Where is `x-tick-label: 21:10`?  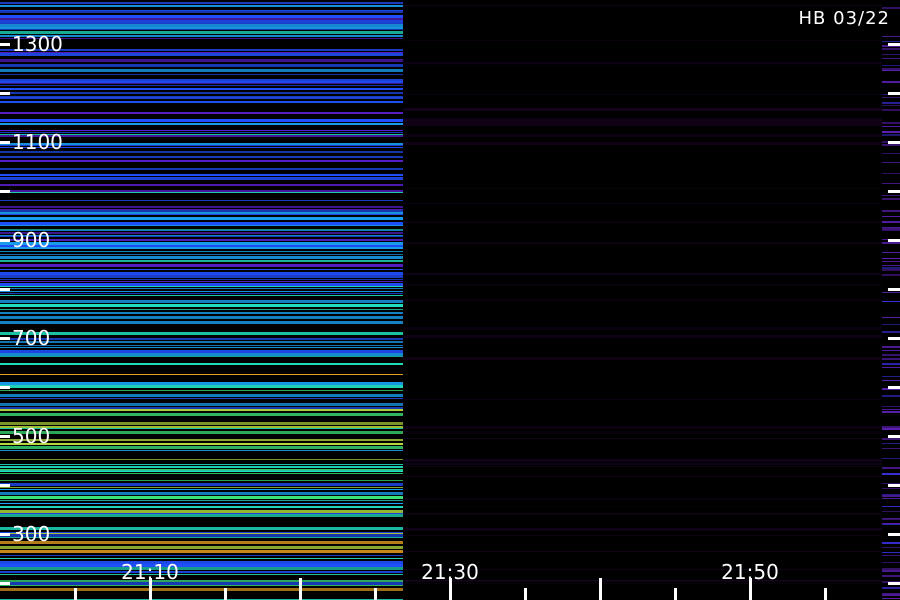
x-tick-label: 21:10 is located at coordinates (150, 572).